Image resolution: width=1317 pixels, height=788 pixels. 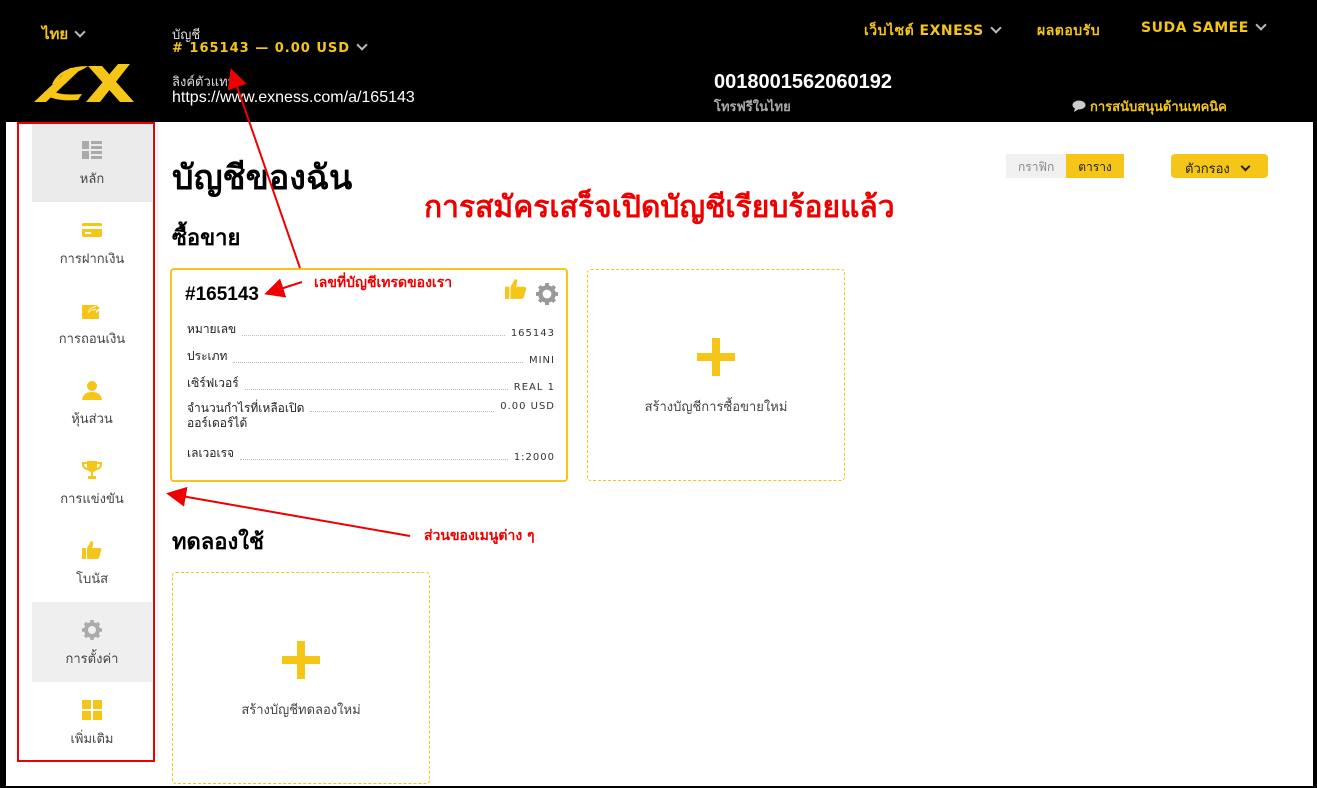 What do you see at coordinates (92, 739) in the screenshot?
I see `sidebar-item-label: เพิ่มเติม` at bounding box center [92, 739].